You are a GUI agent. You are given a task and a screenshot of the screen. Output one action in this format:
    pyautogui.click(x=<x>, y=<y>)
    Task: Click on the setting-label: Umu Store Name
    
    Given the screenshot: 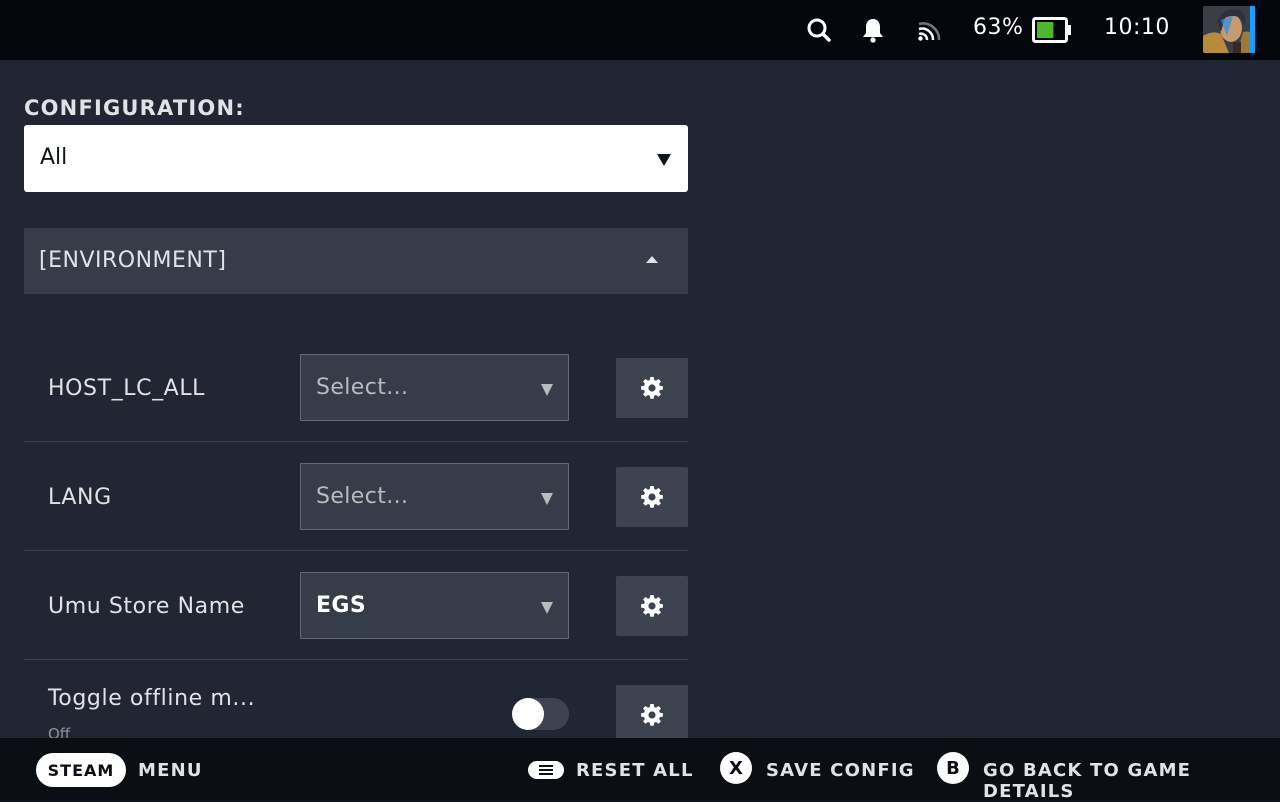 What is the action you would take?
    pyautogui.click(x=146, y=606)
    